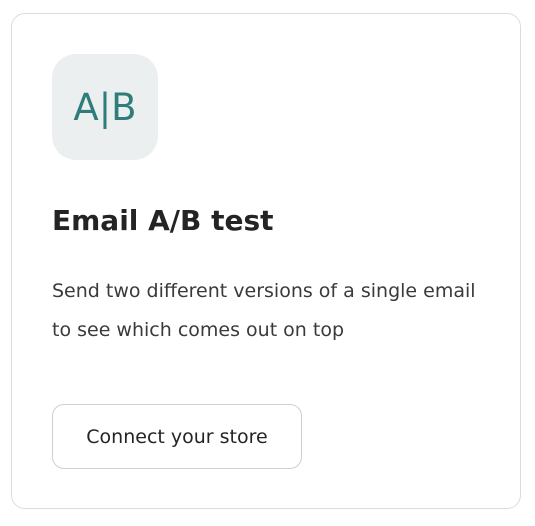 This screenshot has height=526, width=535. I want to click on ab-icon-label: A|B, so click(105, 107).